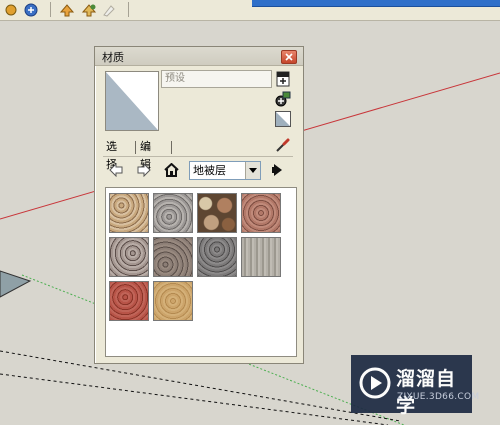 Image resolution: width=500 pixels, height=425 pixels. What do you see at coordinates (109, 9) in the screenshot?
I see `zoom-extents-icon` at bounding box center [109, 9].